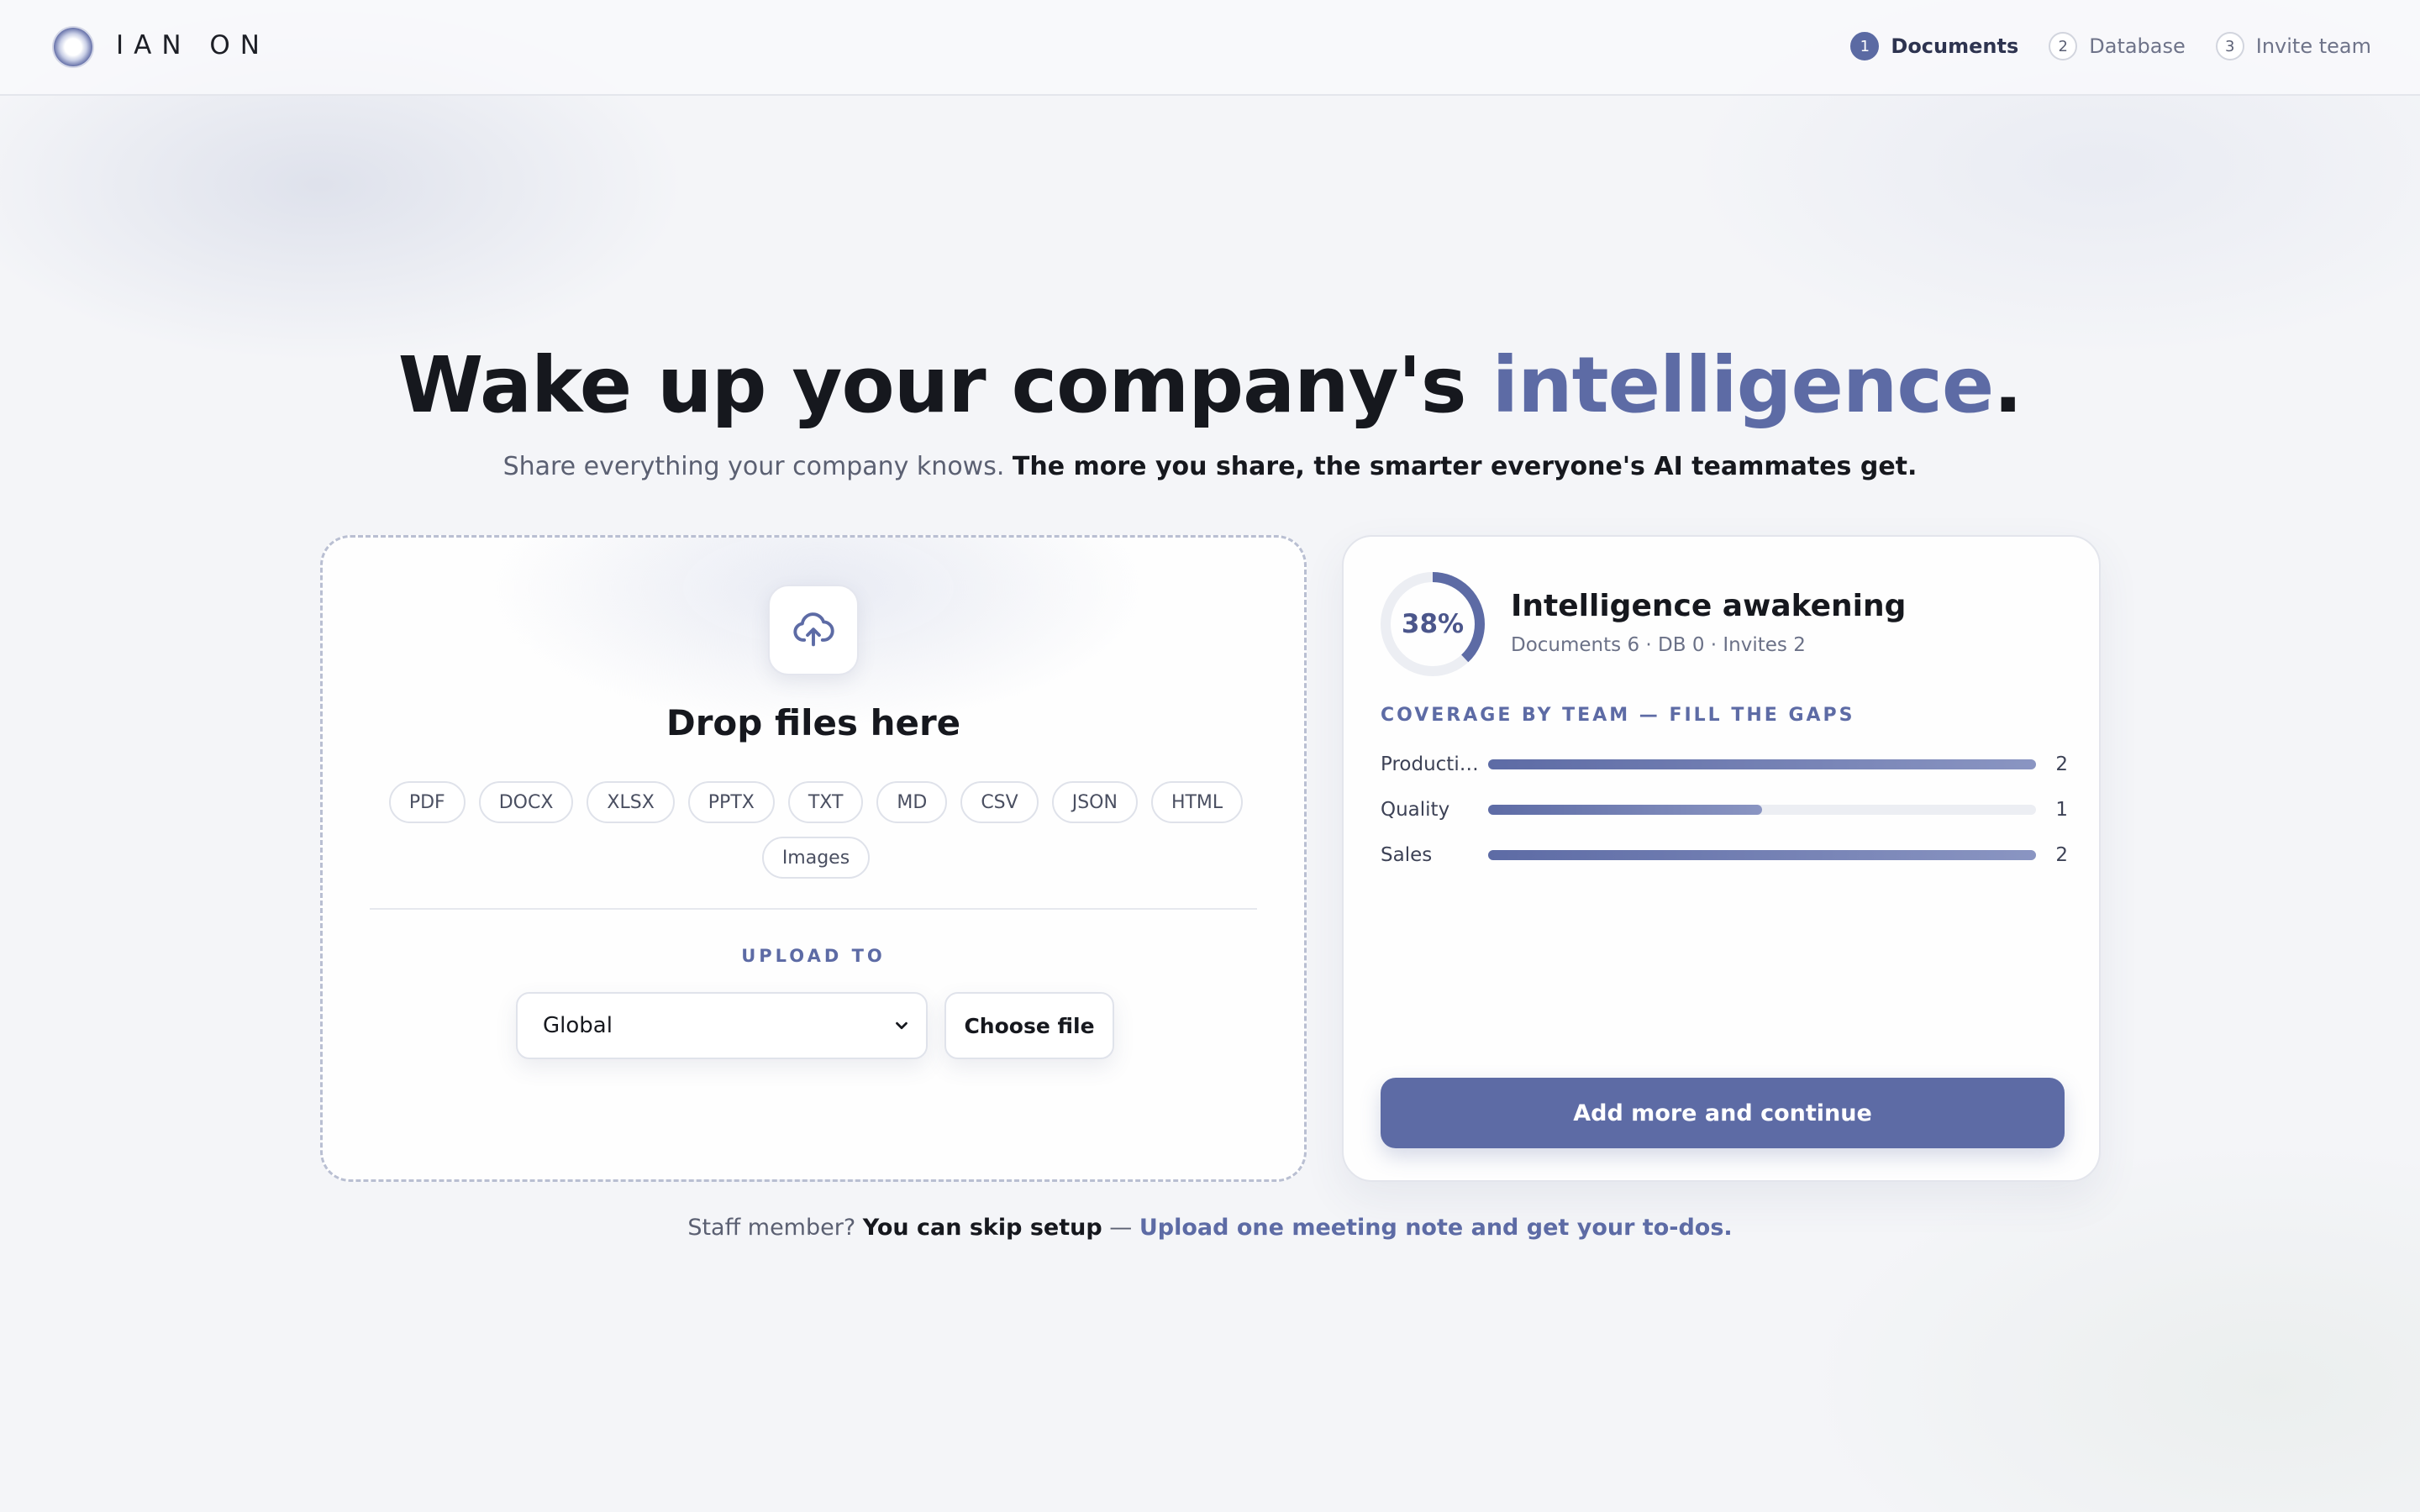 The height and width of the screenshot is (1512, 2420). I want to click on setup-steps: 1 Documents 2 Database 3 Invite team, so click(2095, 46).